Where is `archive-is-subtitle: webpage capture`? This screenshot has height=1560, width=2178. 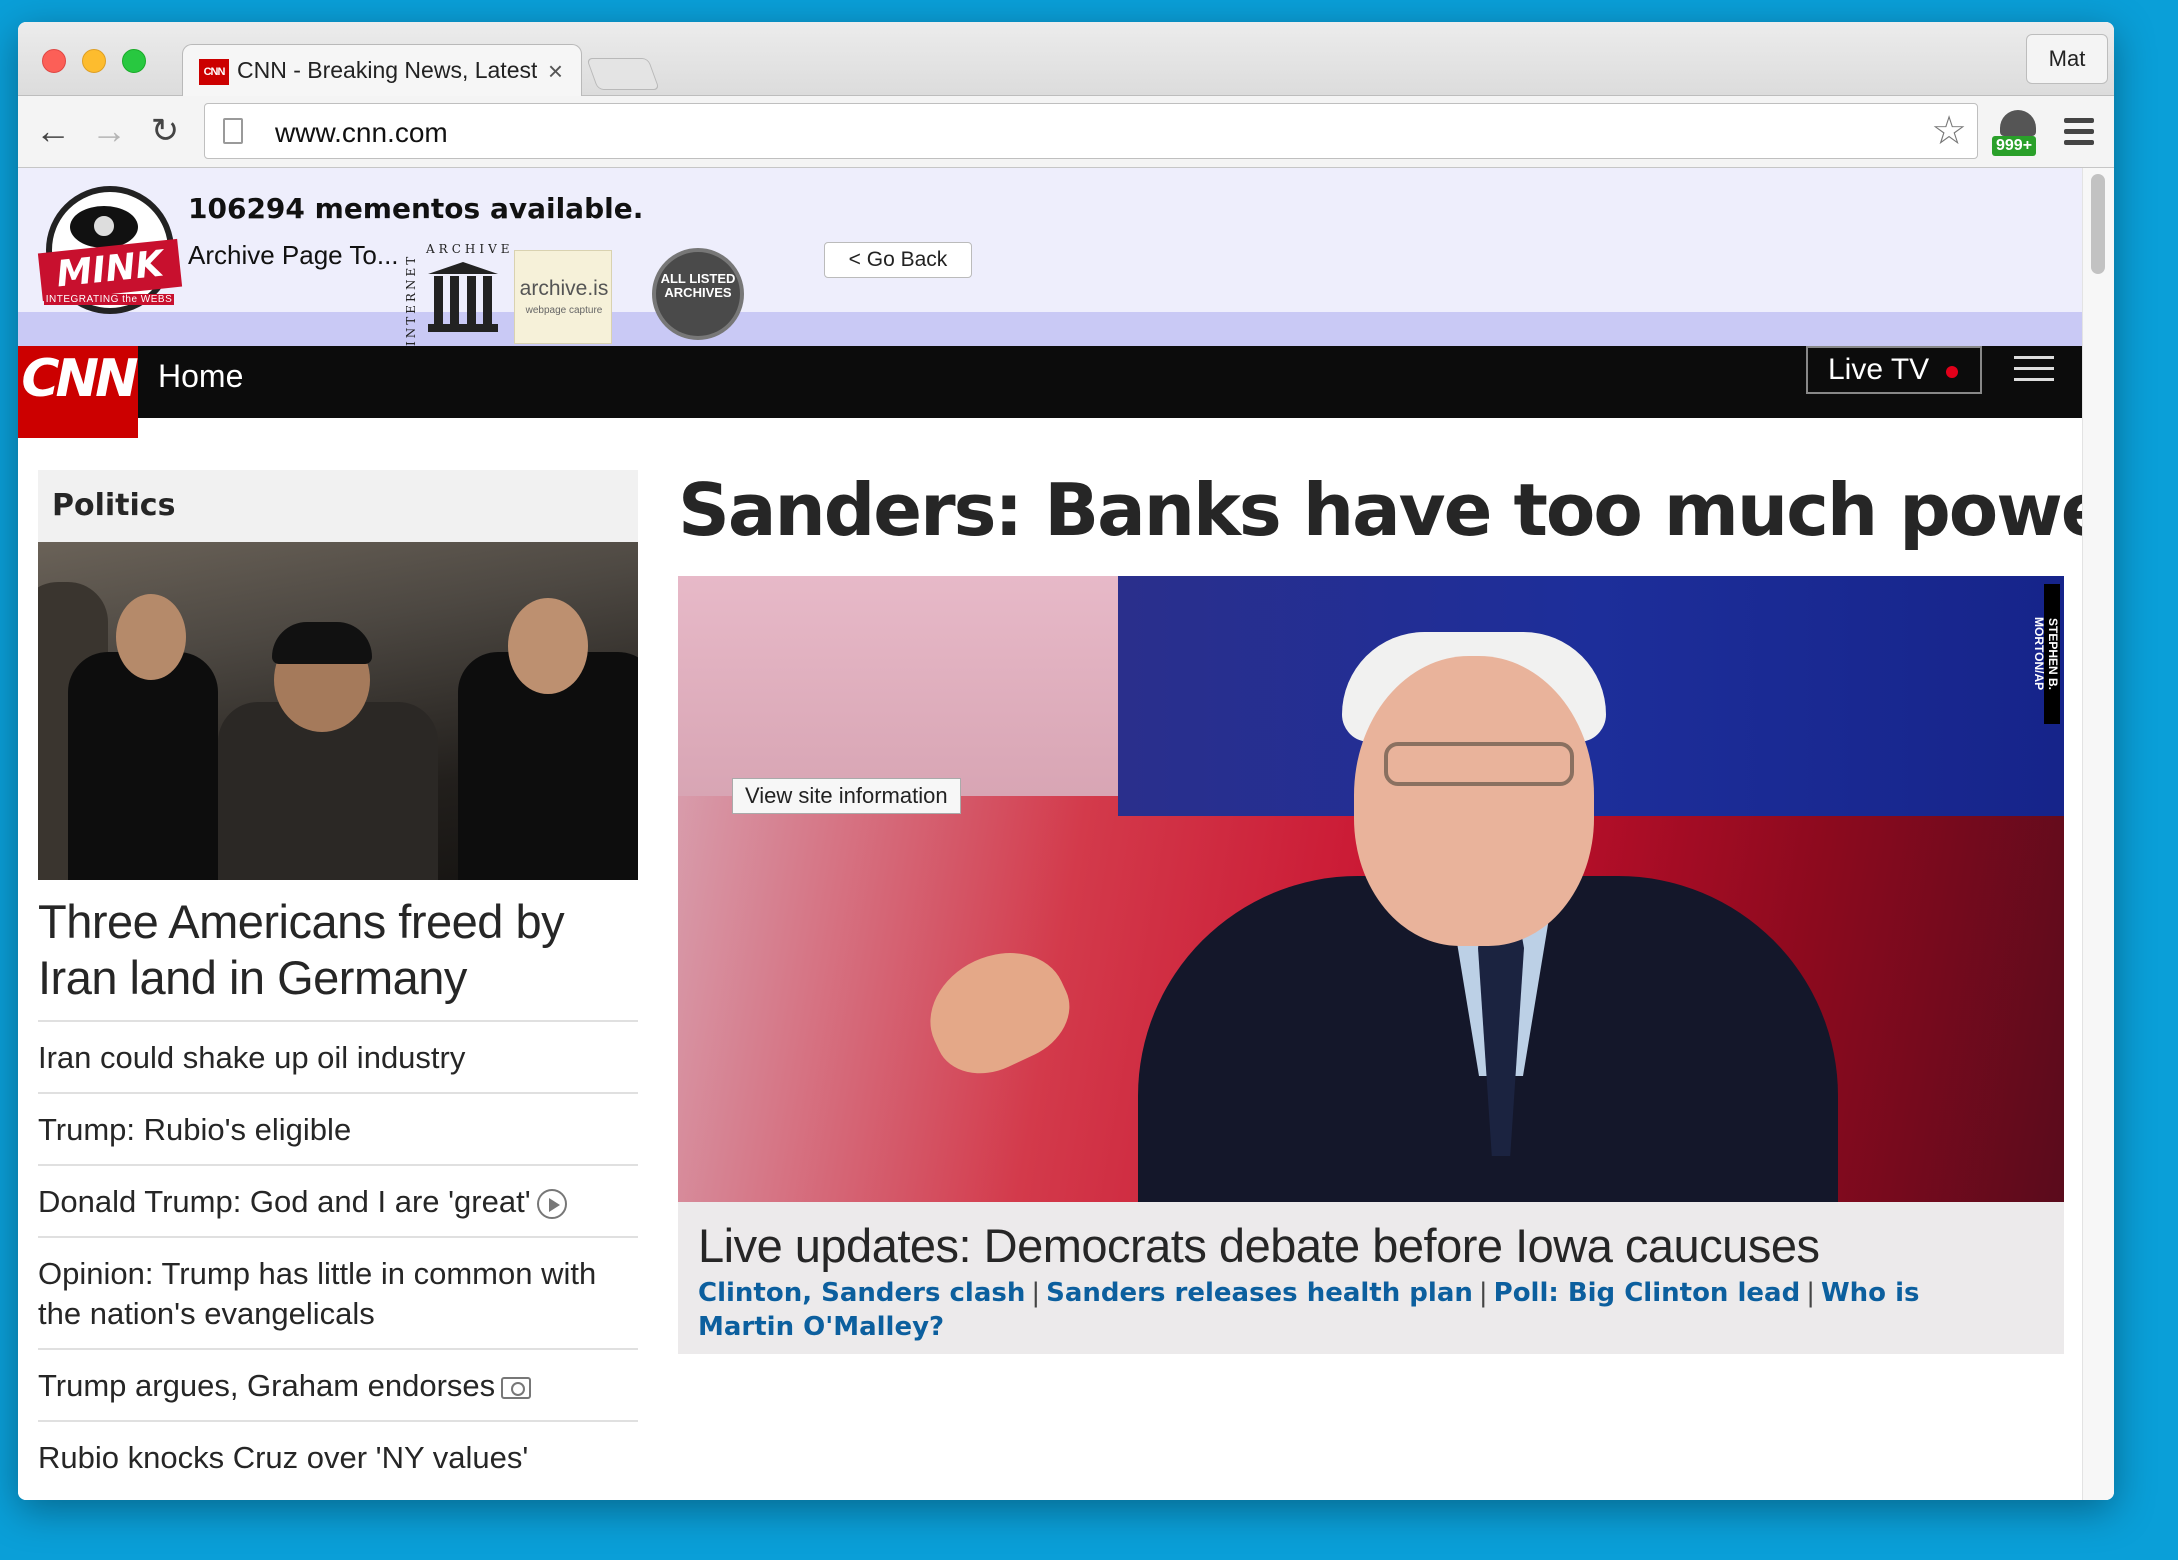
archive-is-subtitle: webpage capture is located at coordinates (564, 310).